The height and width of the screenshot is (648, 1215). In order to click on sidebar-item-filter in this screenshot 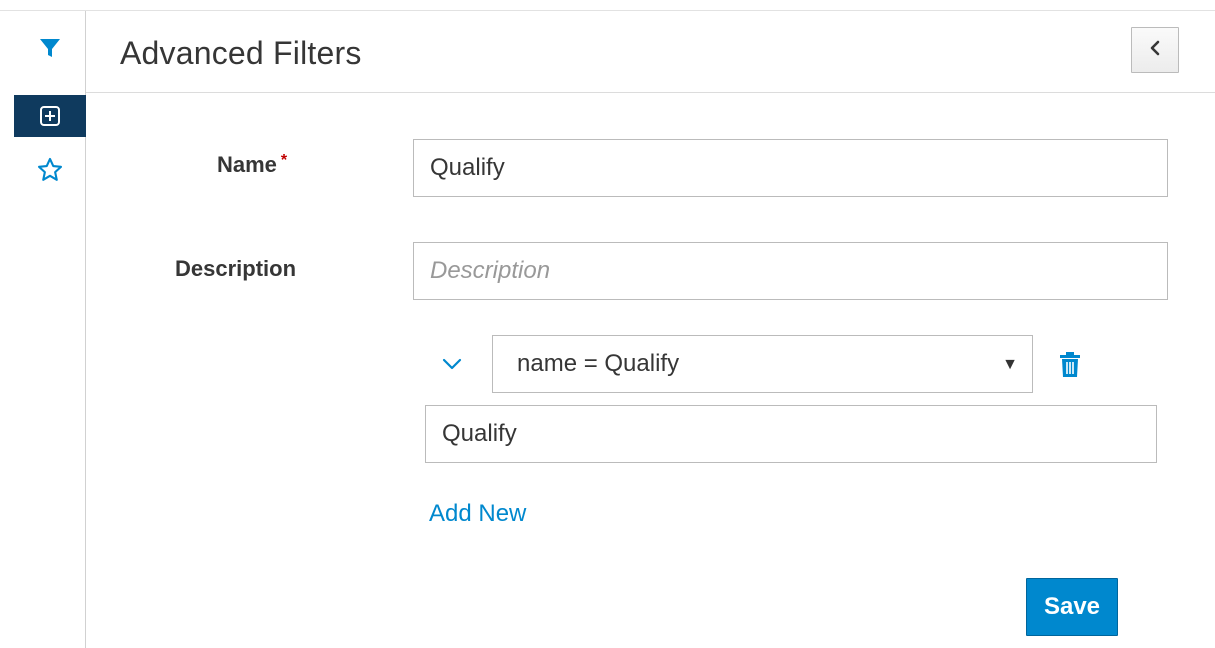, I will do `click(50, 48)`.